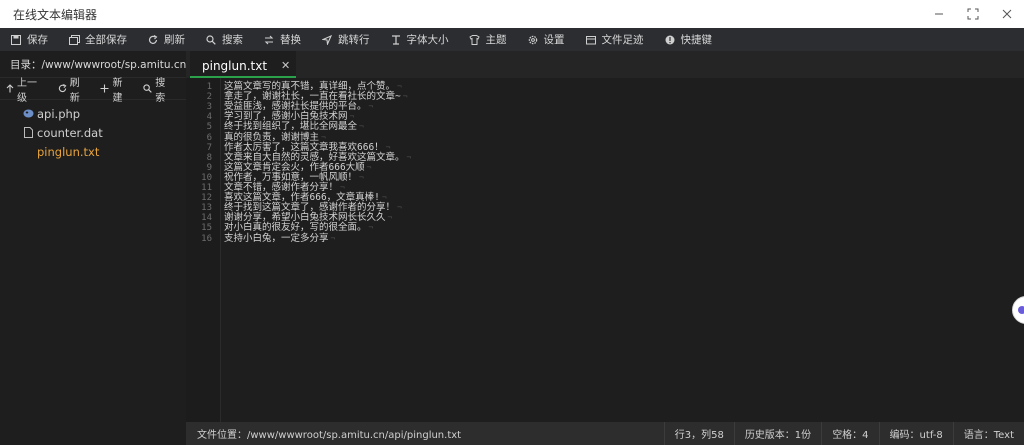  Describe the element at coordinates (28, 133) in the screenshot. I see `file-icon` at that location.